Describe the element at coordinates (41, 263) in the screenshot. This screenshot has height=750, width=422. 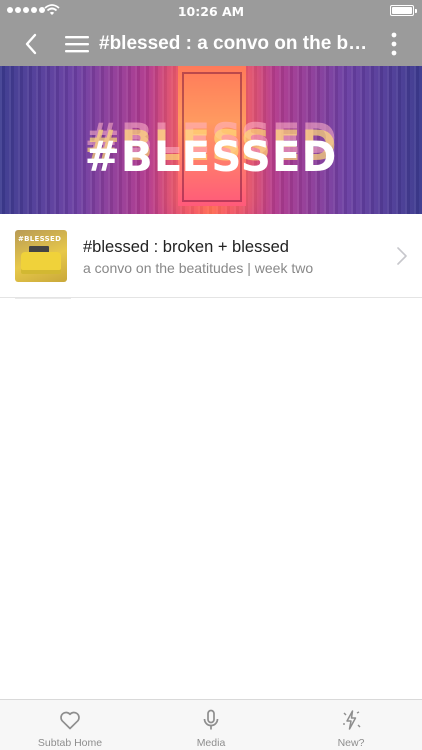
I see `thumbnail-chair` at that location.